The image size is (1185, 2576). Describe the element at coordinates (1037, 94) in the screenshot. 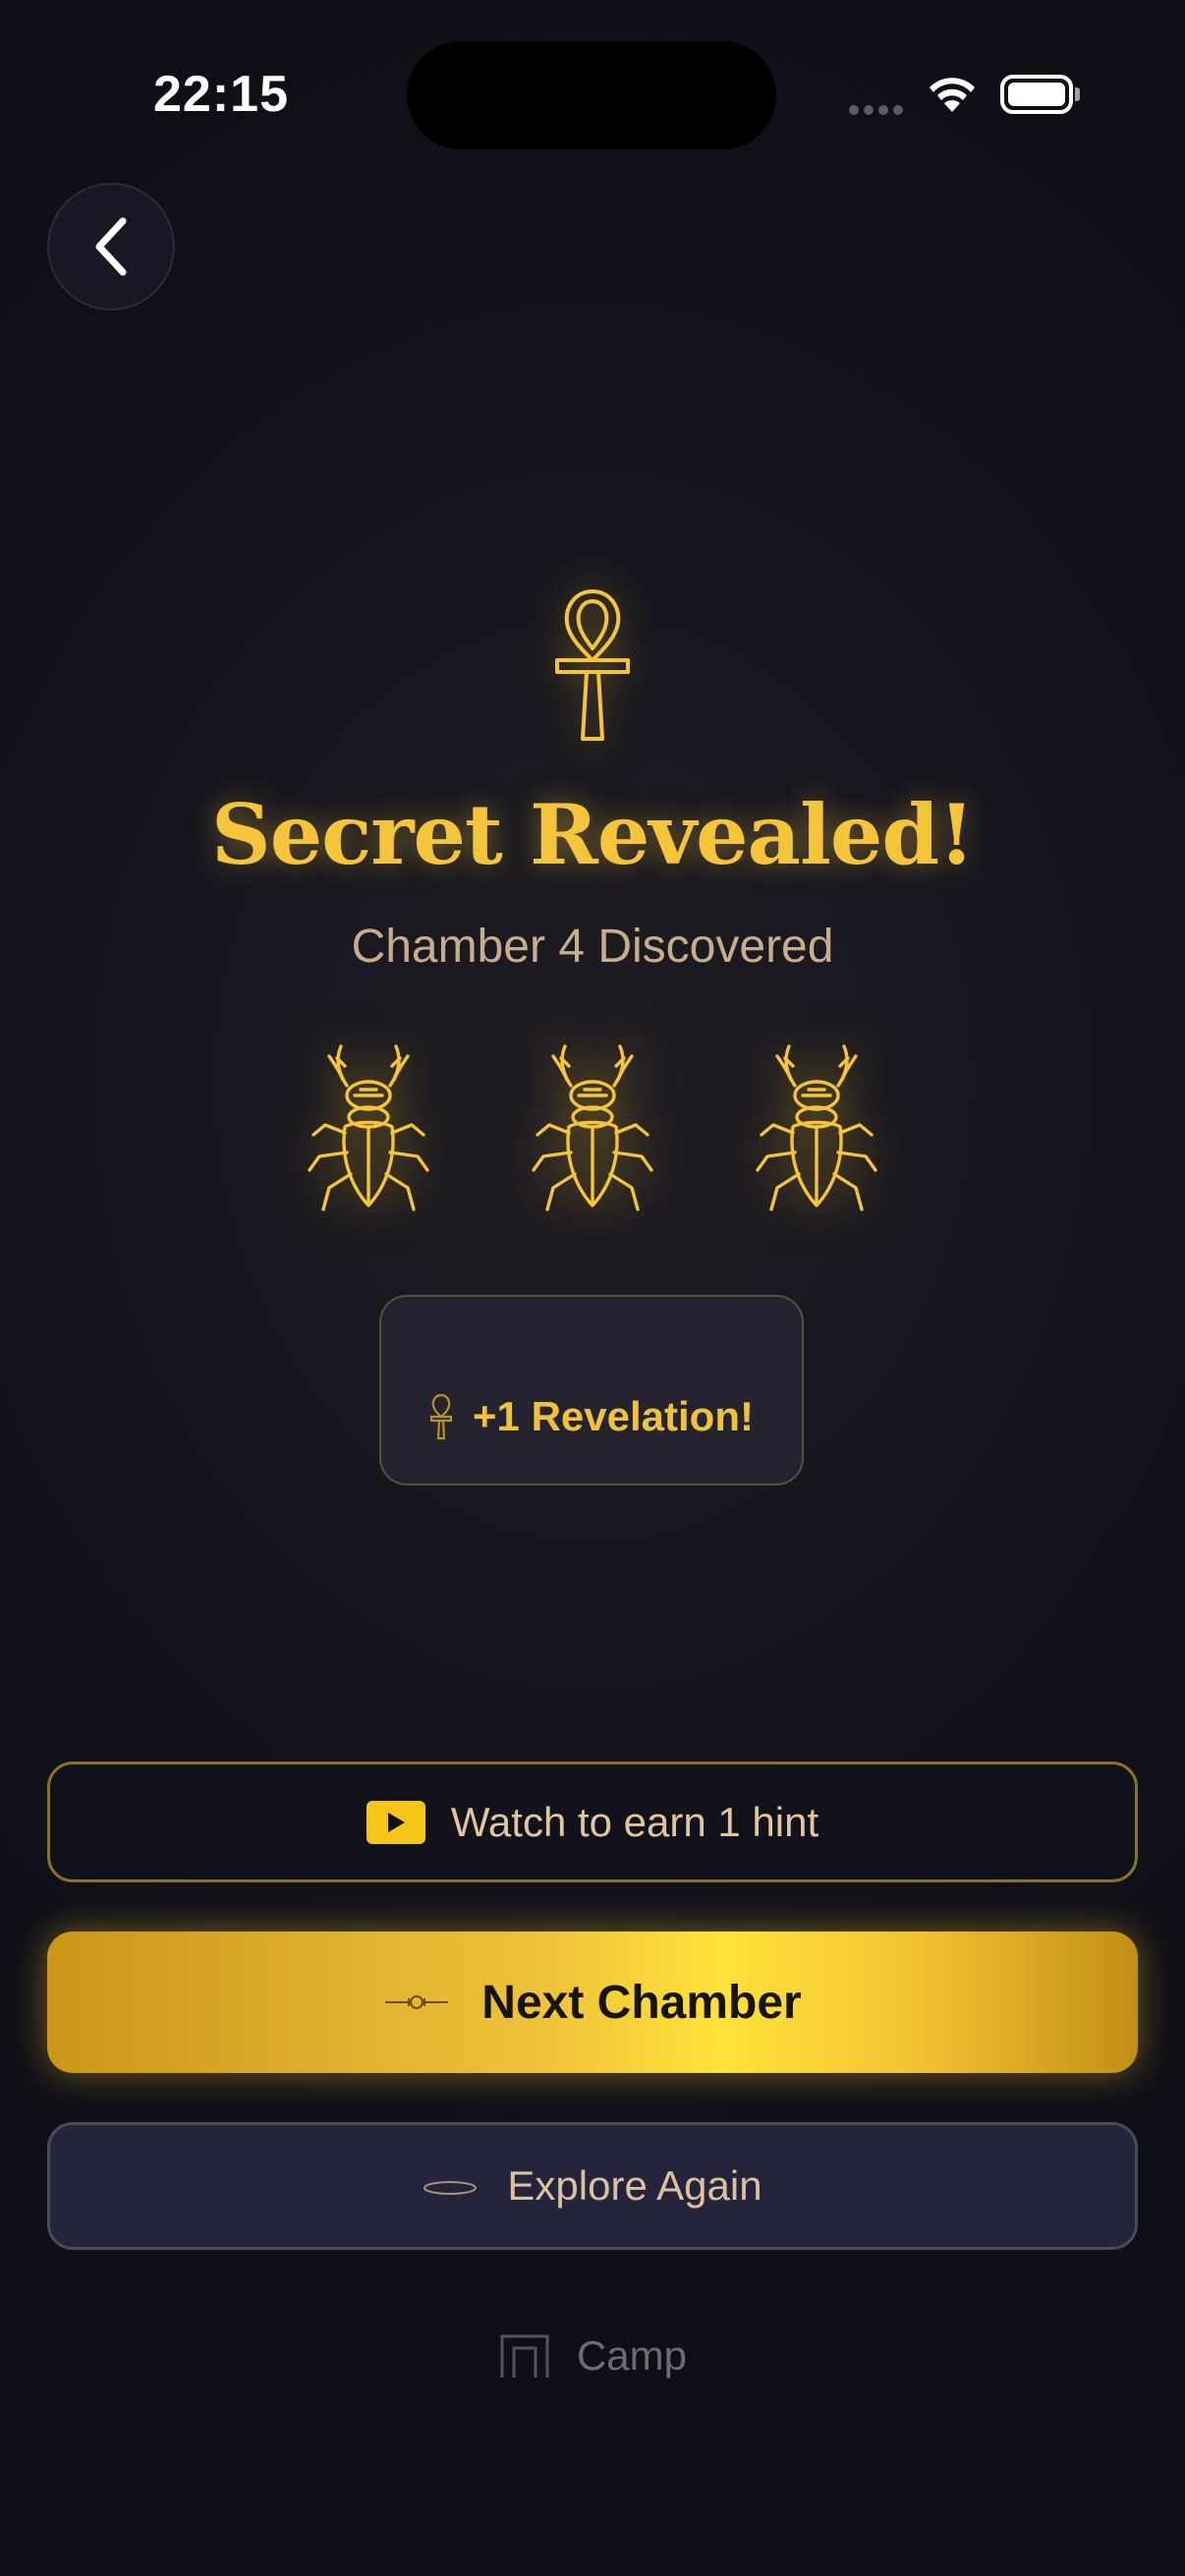

I see `battery-icon` at that location.